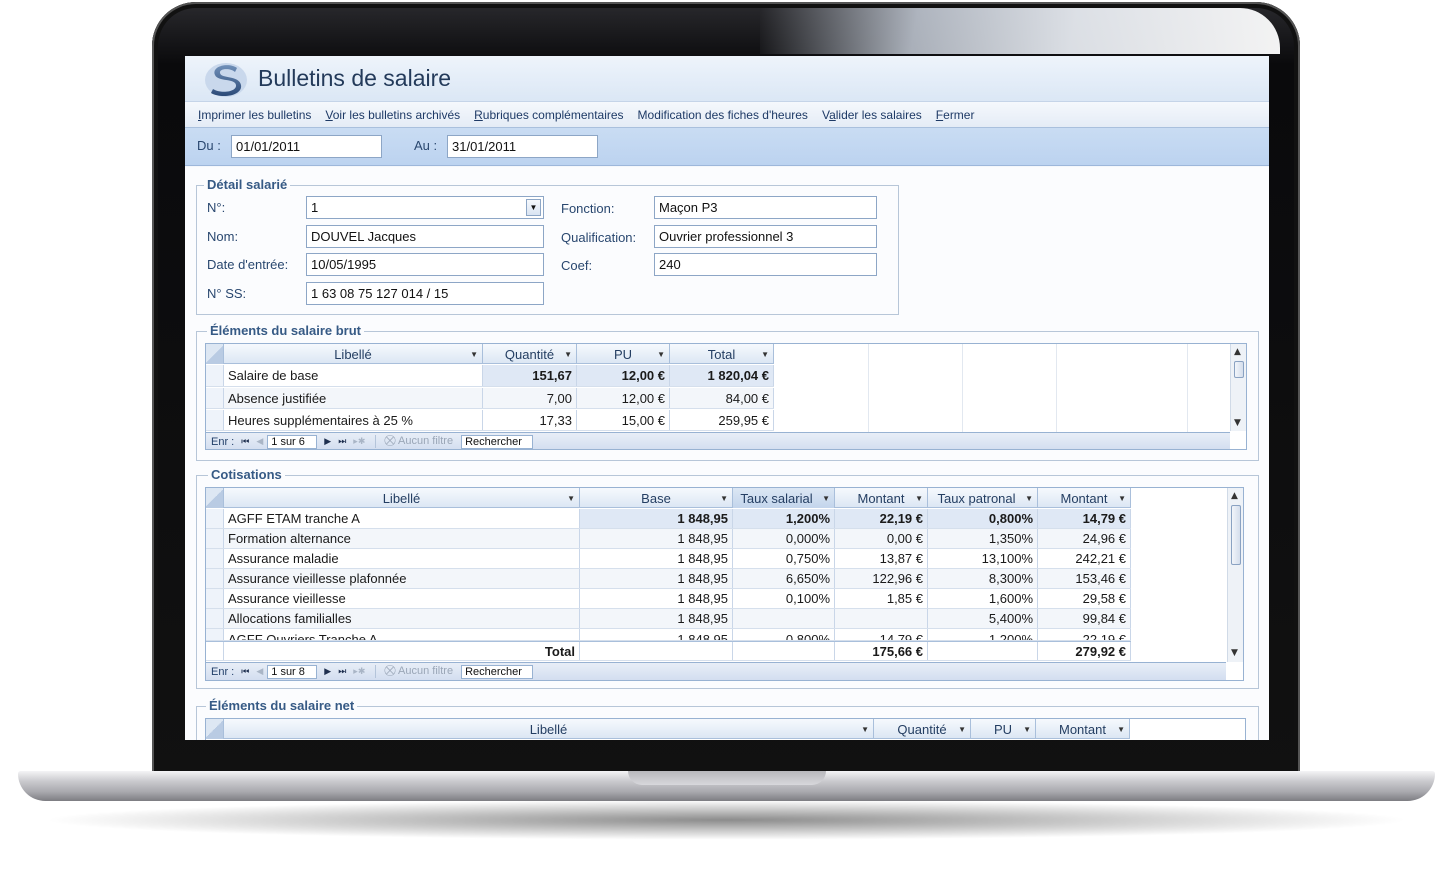 The width and height of the screenshot is (1453, 871). What do you see at coordinates (402, 558) in the screenshot?
I see `cell-libelle: Assurance maladie` at bounding box center [402, 558].